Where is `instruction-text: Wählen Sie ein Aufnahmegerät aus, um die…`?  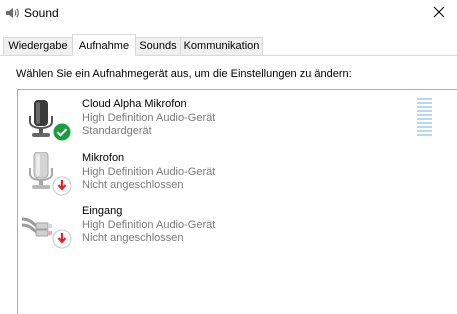 instruction-text: Wählen Sie ein Aufnahmegerät aus, um die… is located at coordinates (184, 74).